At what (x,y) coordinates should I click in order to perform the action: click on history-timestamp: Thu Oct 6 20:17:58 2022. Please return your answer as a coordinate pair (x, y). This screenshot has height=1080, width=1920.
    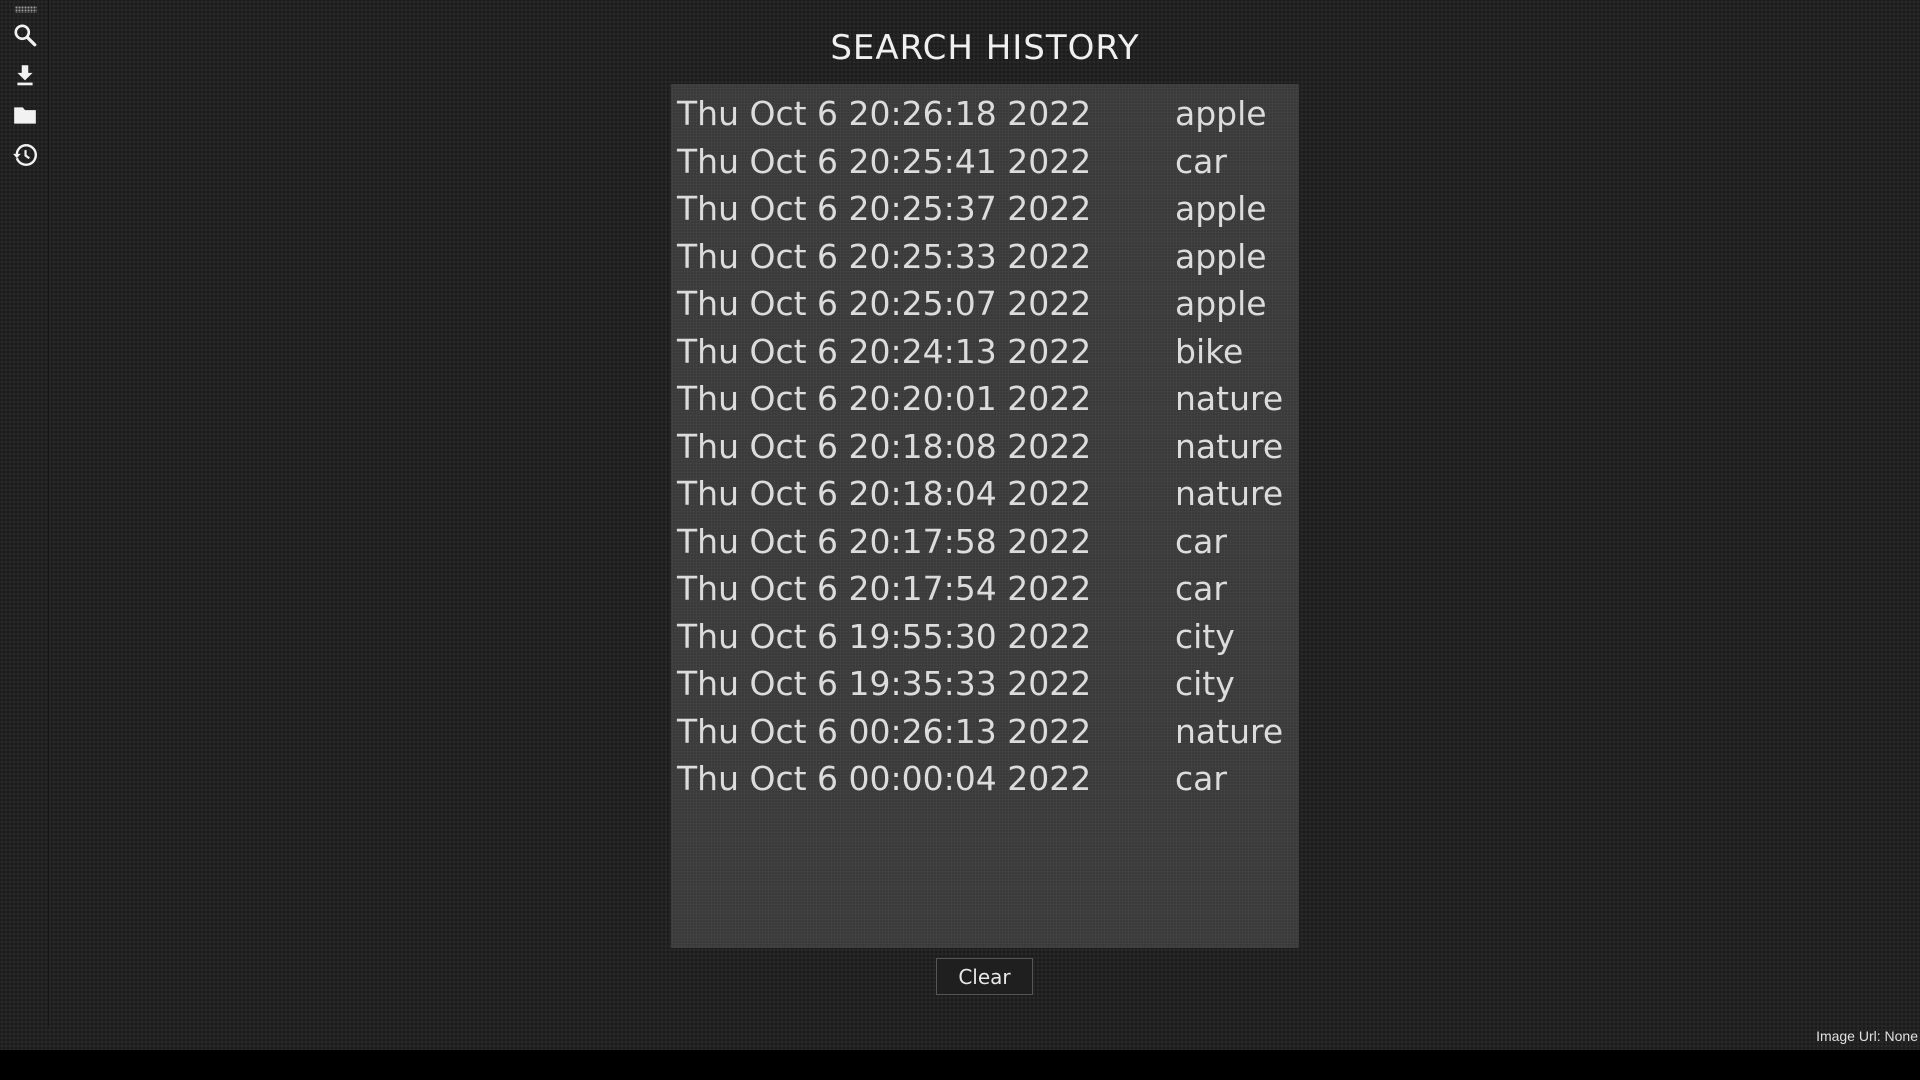
    Looking at the image, I should click on (884, 541).